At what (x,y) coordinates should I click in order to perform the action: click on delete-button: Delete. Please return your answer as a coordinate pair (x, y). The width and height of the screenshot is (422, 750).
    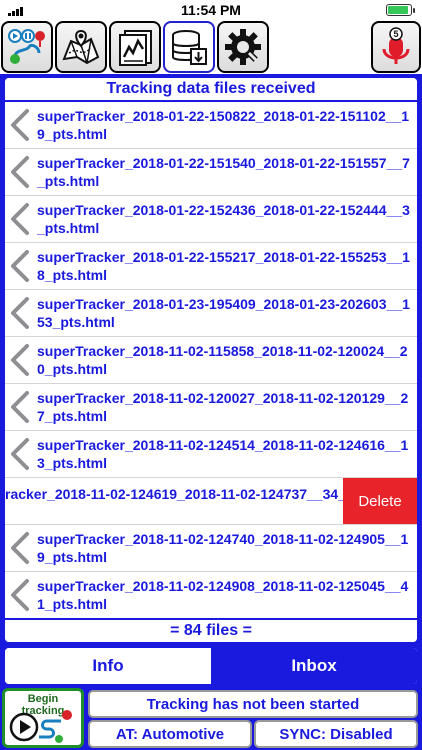
    Looking at the image, I should click on (380, 501).